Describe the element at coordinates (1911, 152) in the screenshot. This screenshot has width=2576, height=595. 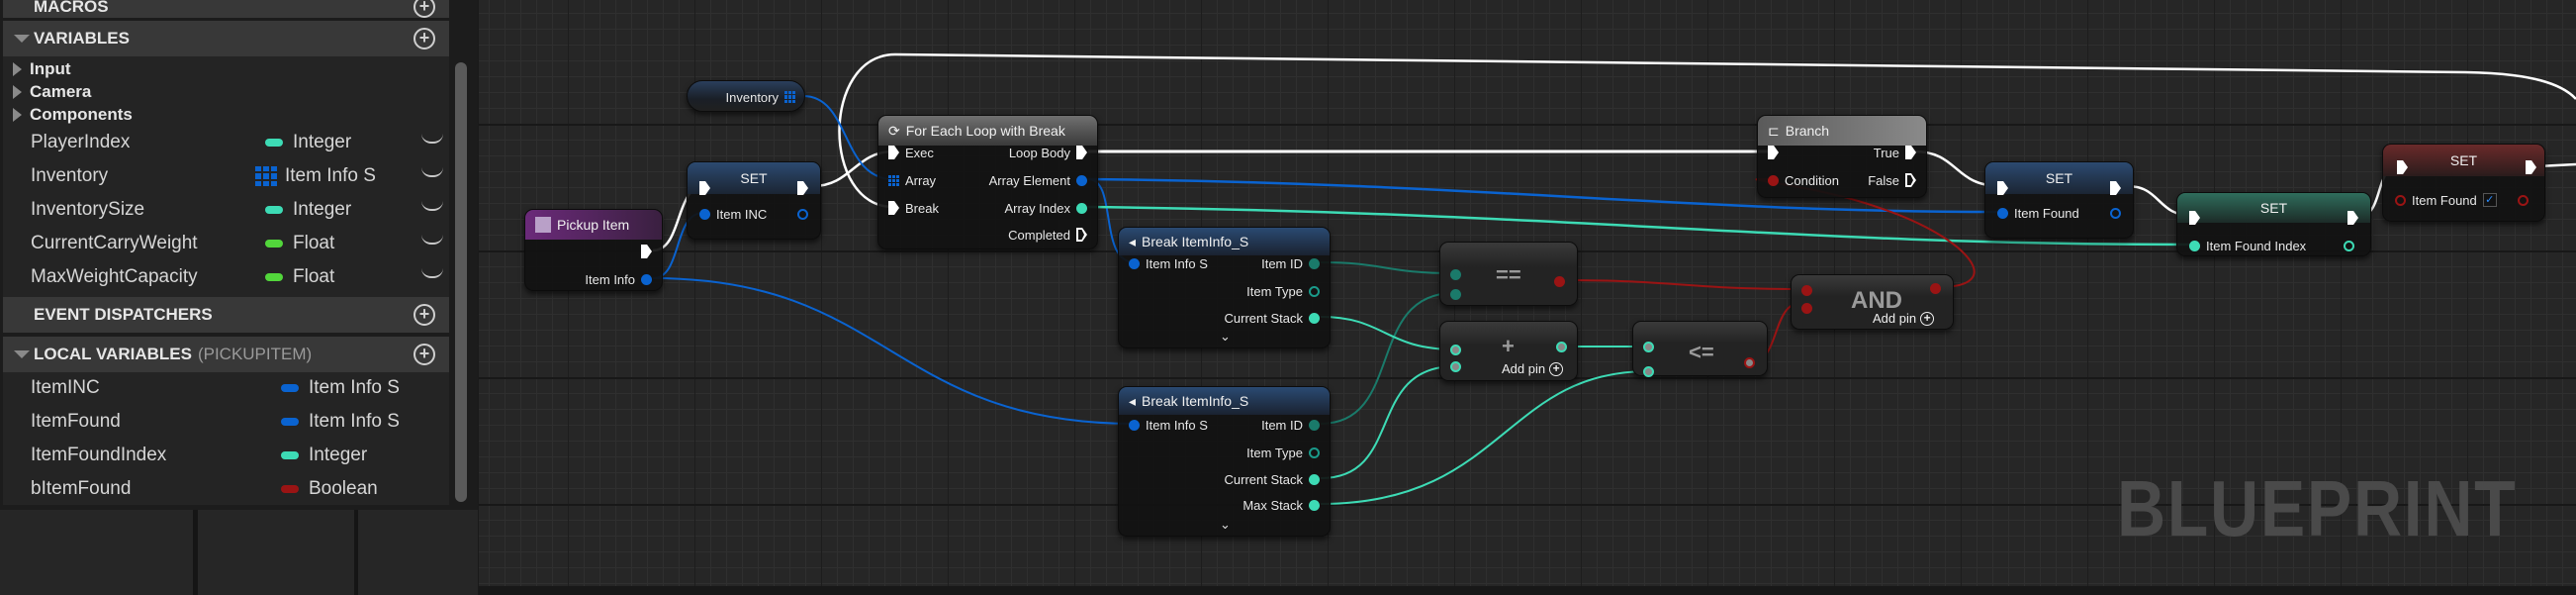
I see `true-pin` at that location.